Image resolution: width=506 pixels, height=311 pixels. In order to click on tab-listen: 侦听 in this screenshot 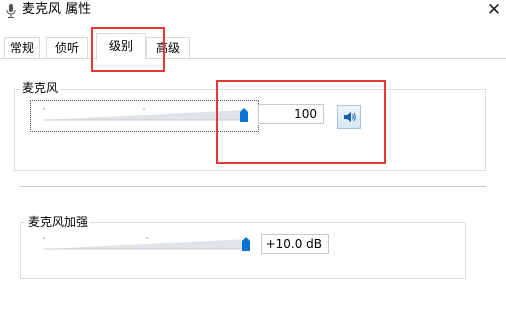, I will do `click(67, 47)`.